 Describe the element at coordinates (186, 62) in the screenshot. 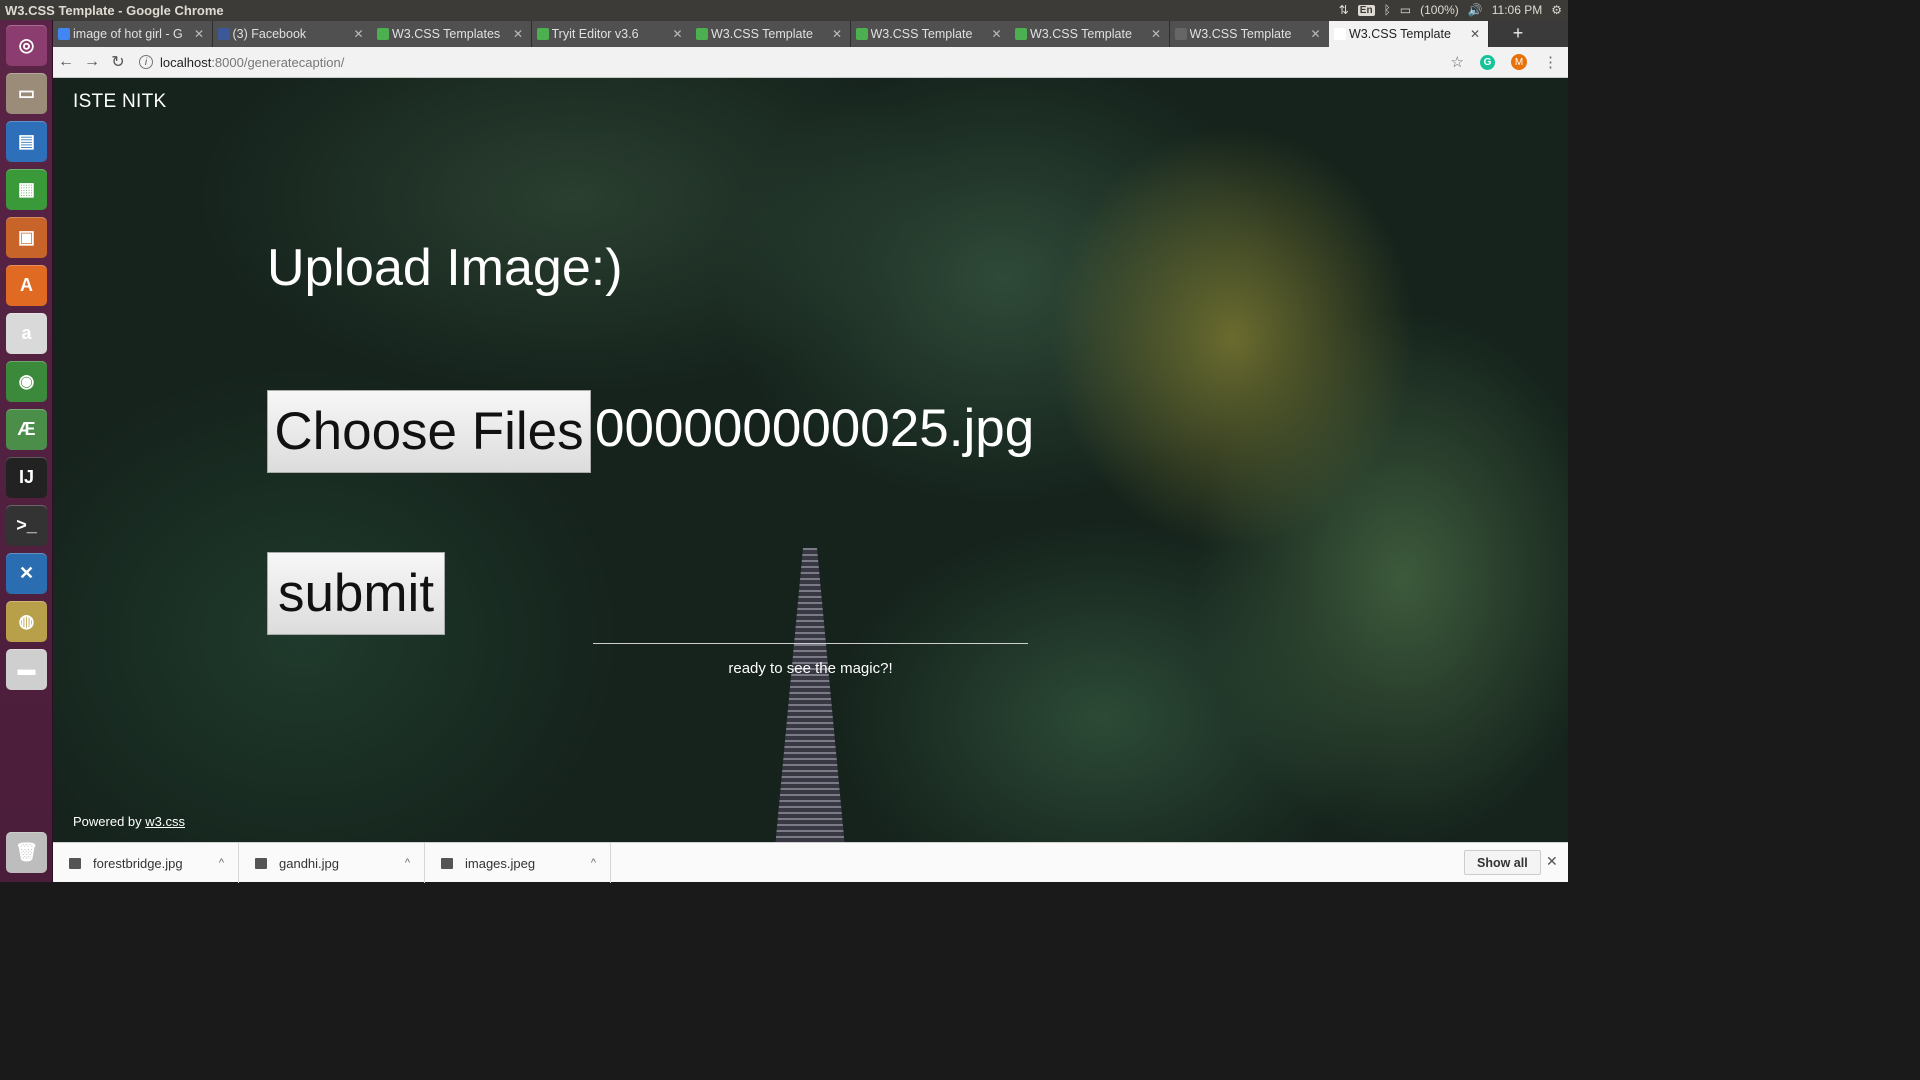

I see `url-host: localhost` at that location.